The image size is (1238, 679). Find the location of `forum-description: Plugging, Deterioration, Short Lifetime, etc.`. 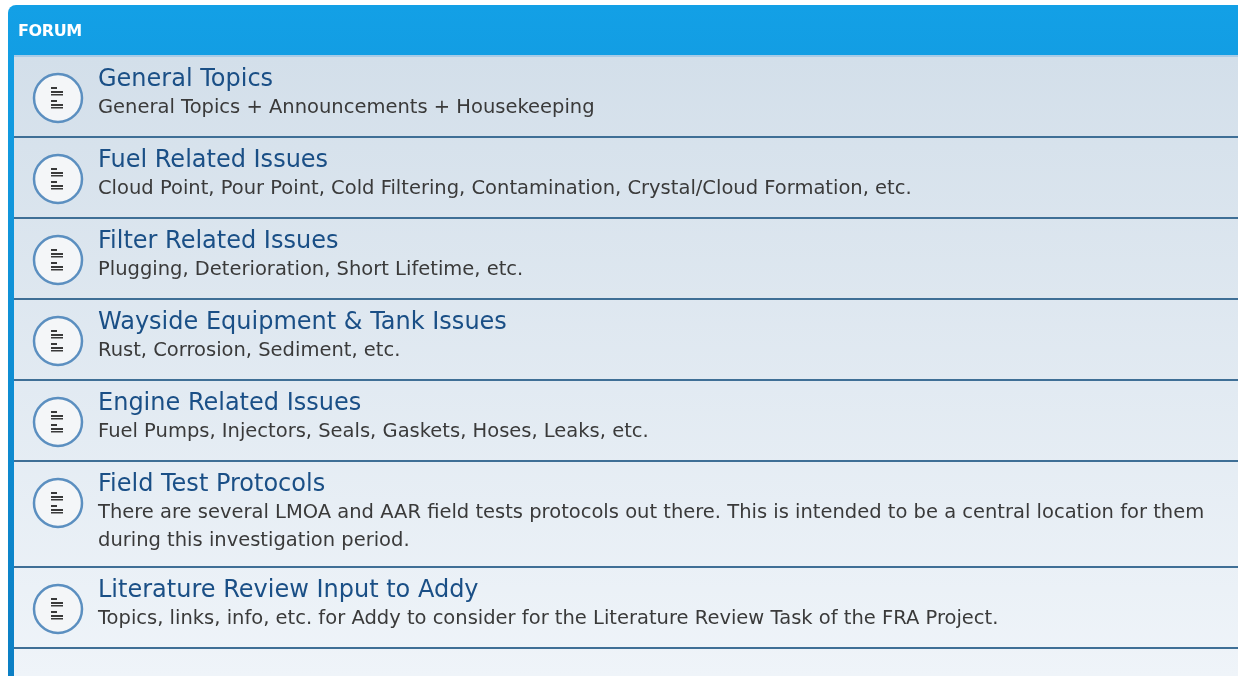

forum-description: Plugging, Deterioration, Short Lifetime, etc. is located at coordinates (311, 269).